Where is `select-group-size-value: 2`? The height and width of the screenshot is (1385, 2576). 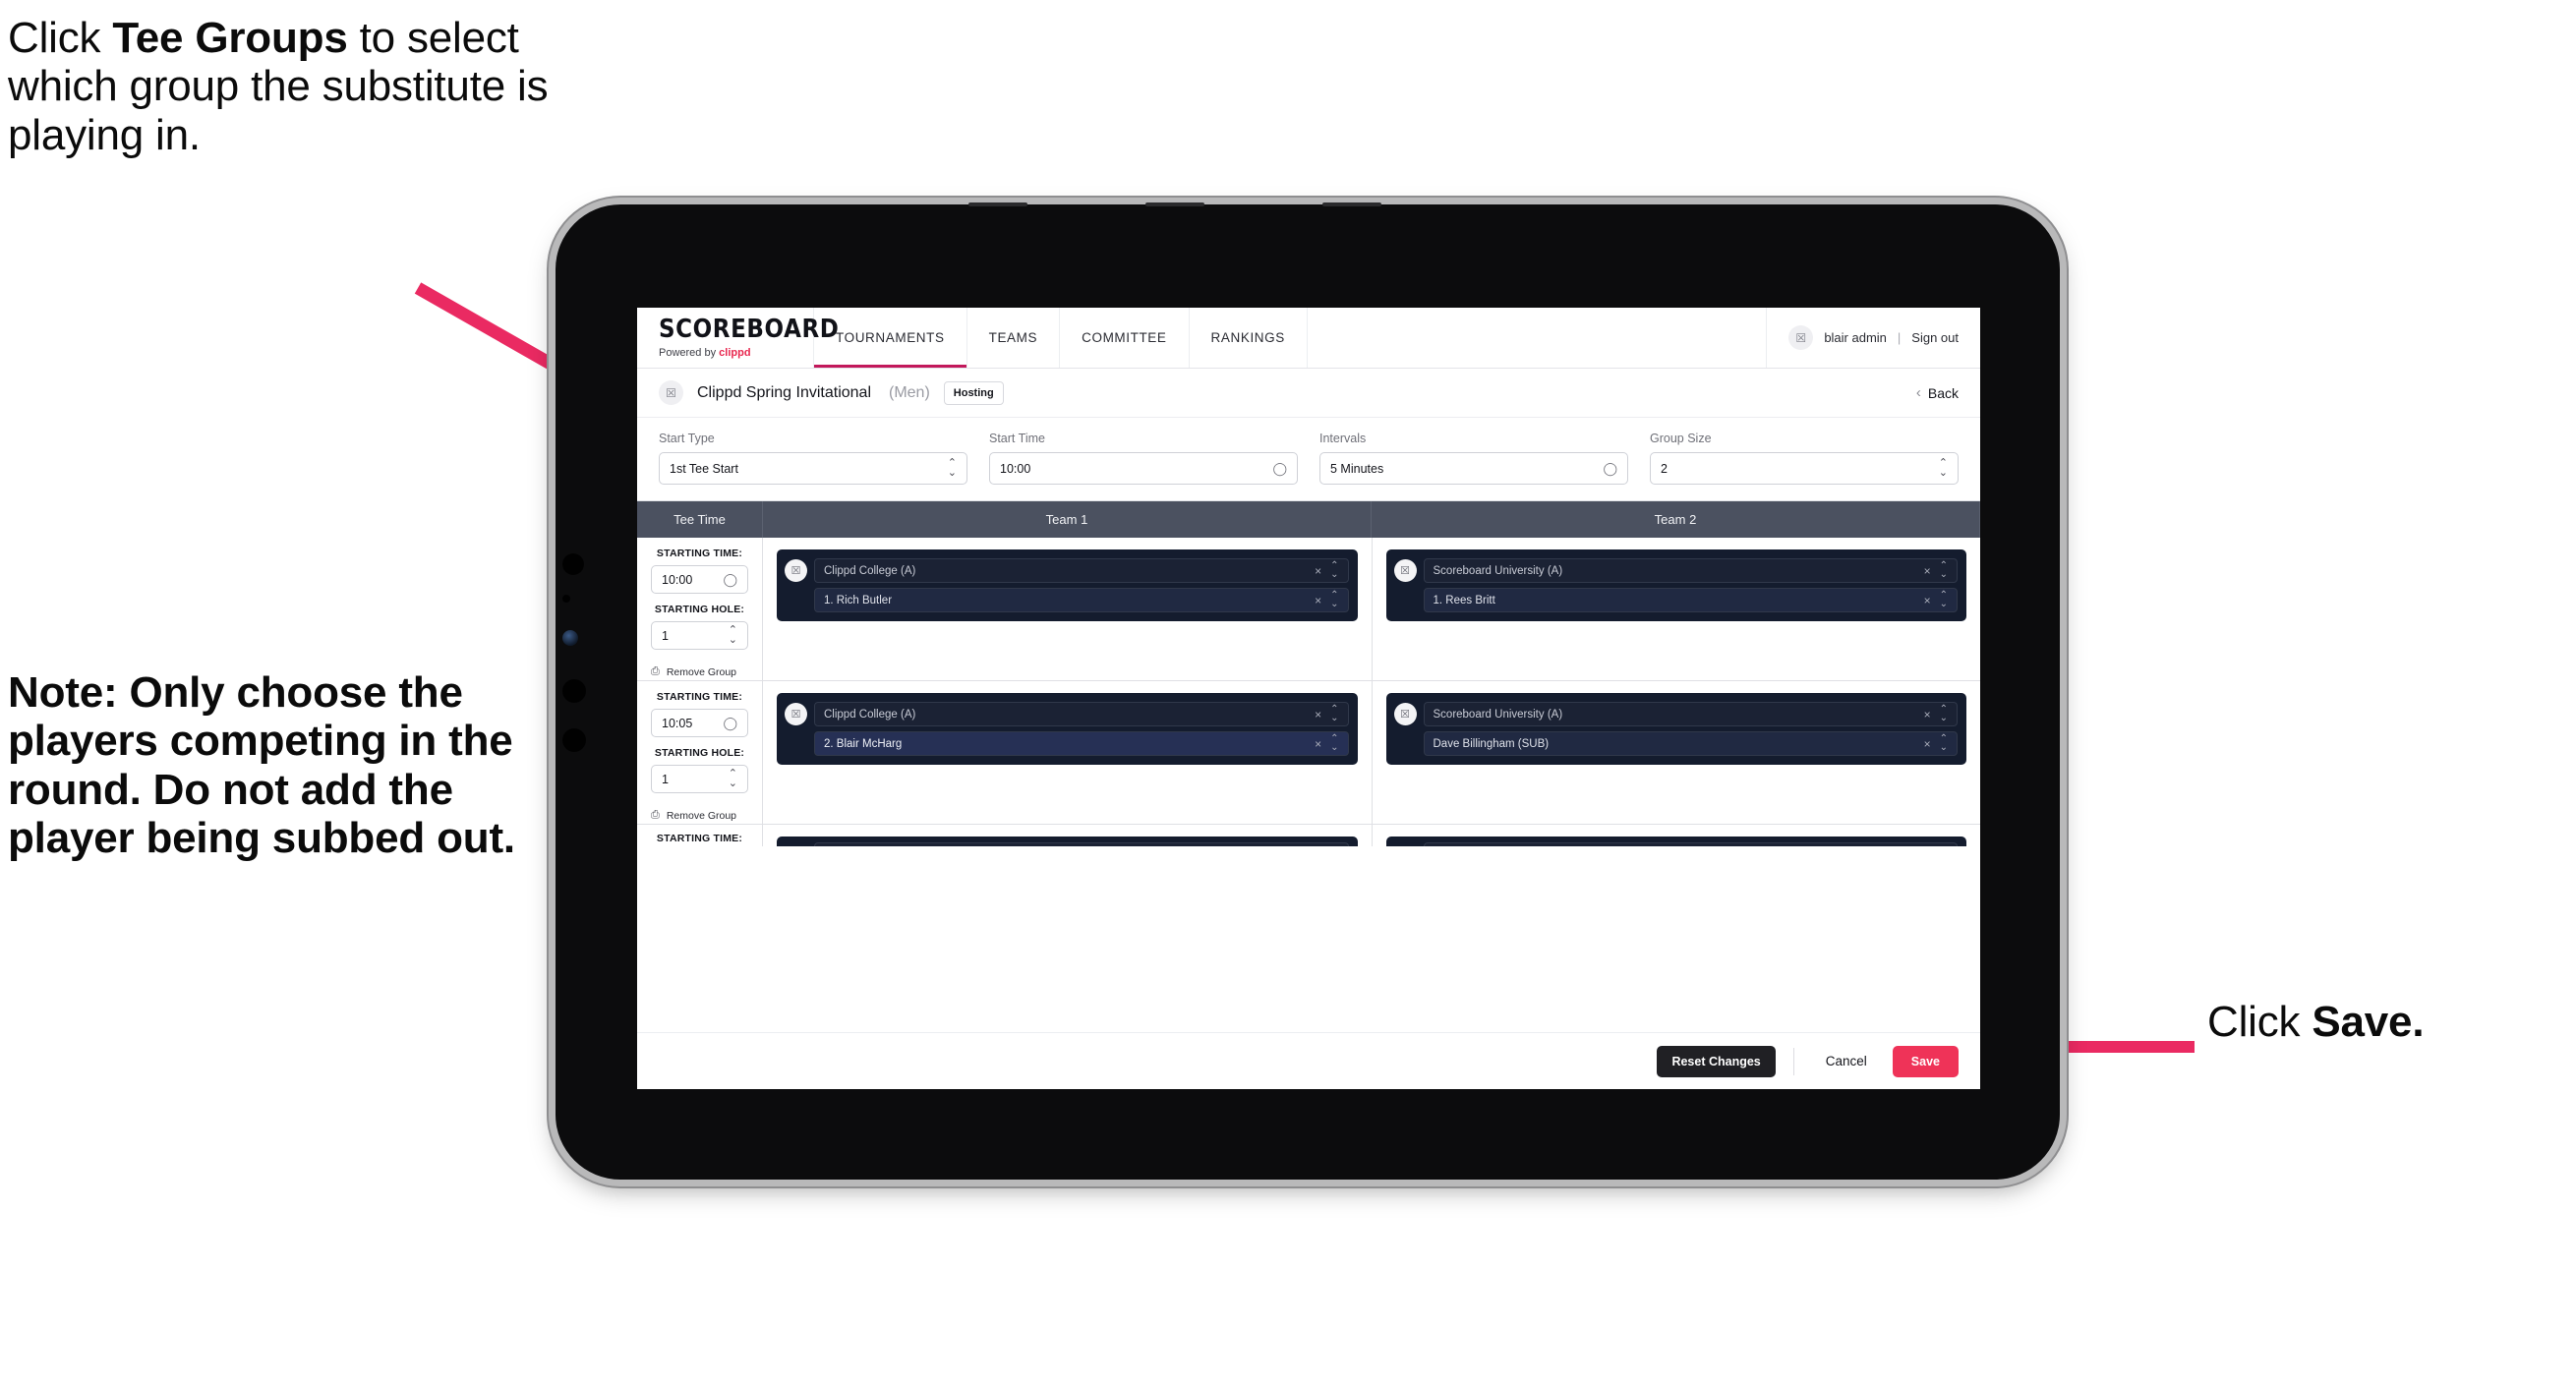 select-group-size-value: 2 is located at coordinates (1664, 468).